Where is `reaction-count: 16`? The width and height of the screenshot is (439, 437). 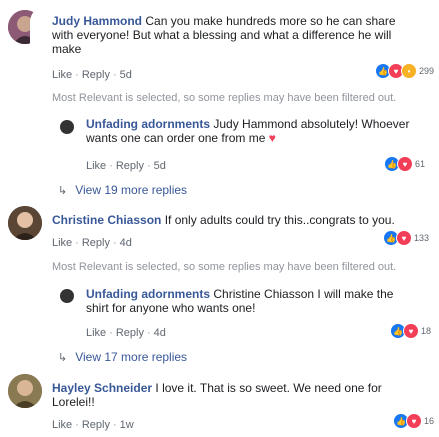 reaction-count: 16 is located at coordinates (429, 421).